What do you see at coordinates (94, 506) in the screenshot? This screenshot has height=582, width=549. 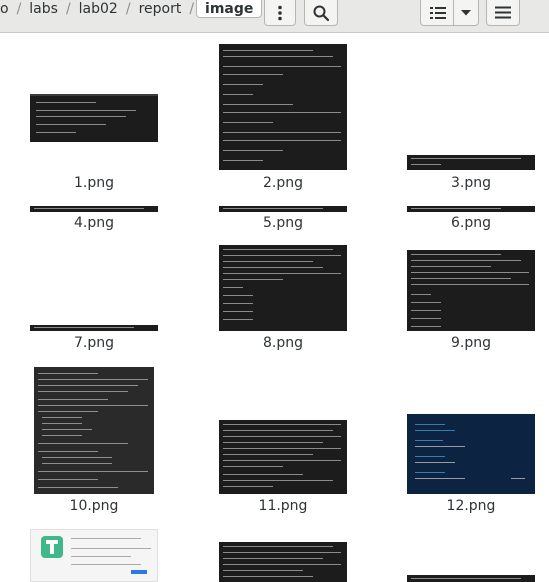 I see `file-name: 10.png` at bounding box center [94, 506].